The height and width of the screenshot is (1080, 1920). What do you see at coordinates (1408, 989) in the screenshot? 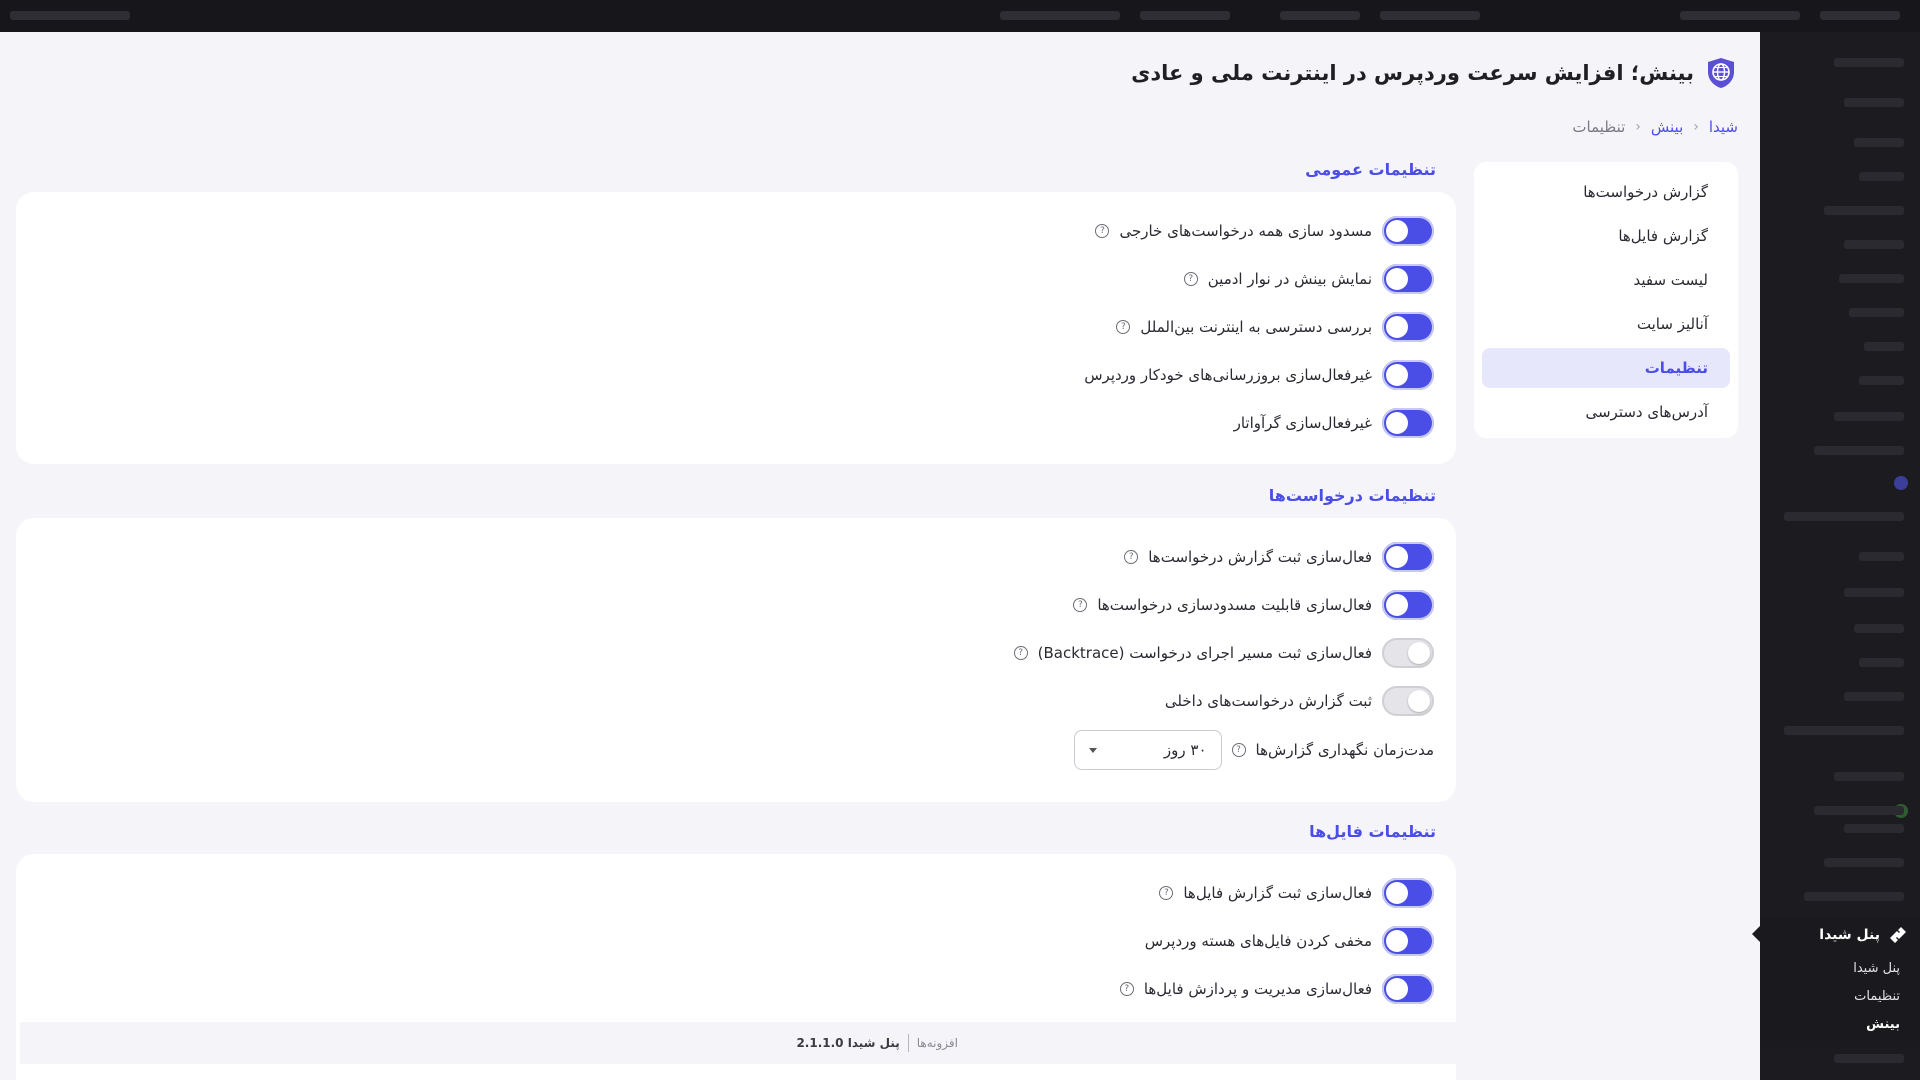
I see `toggle-file-processing` at bounding box center [1408, 989].